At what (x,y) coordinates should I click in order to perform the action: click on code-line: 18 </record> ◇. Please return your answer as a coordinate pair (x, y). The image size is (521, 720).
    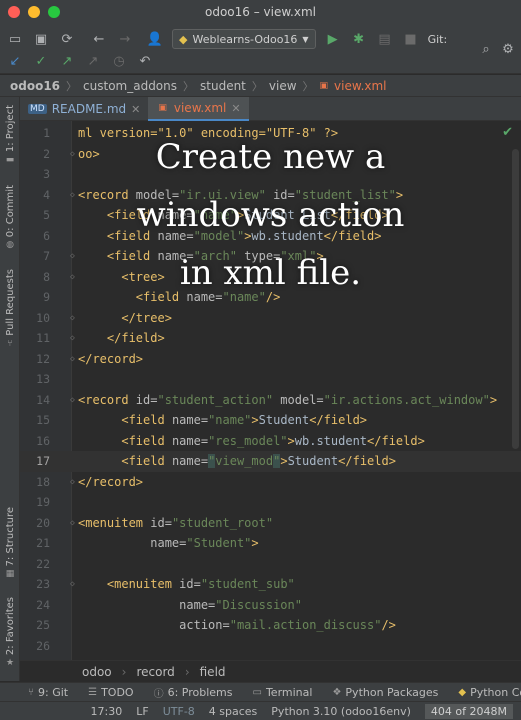
    Looking at the image, I should click on (270, 482).